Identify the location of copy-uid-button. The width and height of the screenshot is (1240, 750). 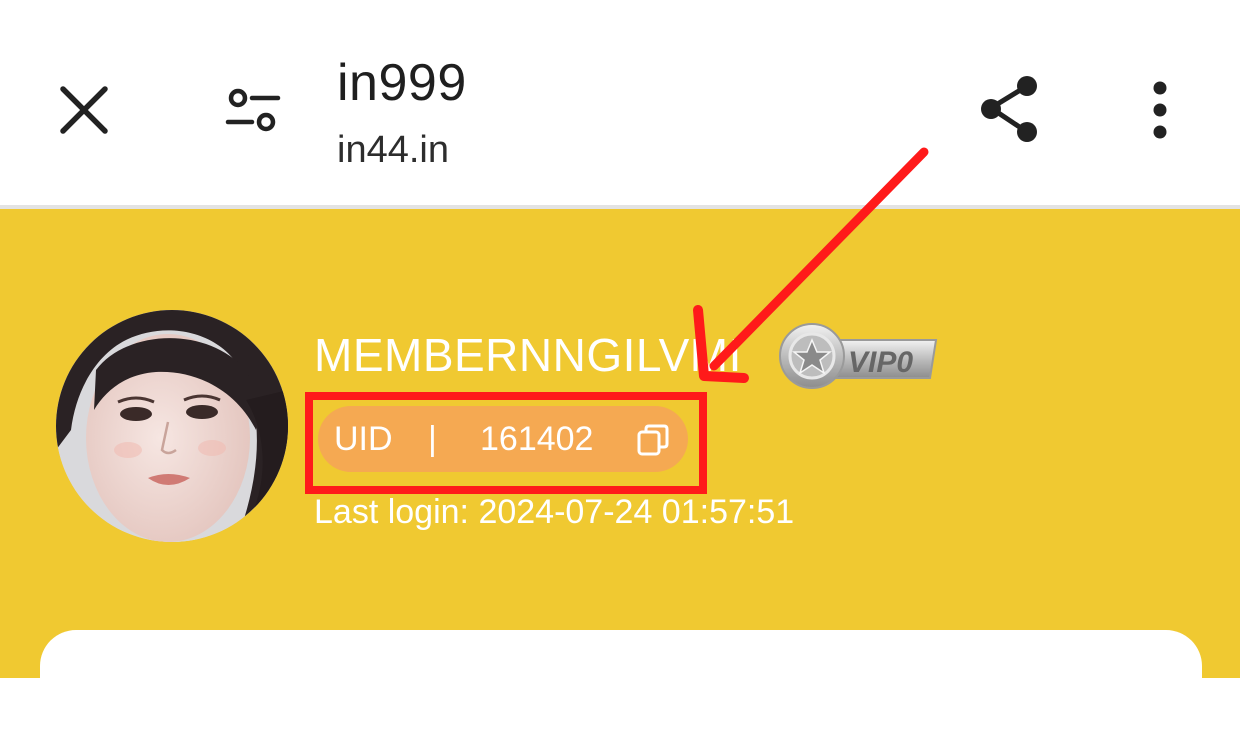
(653, 440).